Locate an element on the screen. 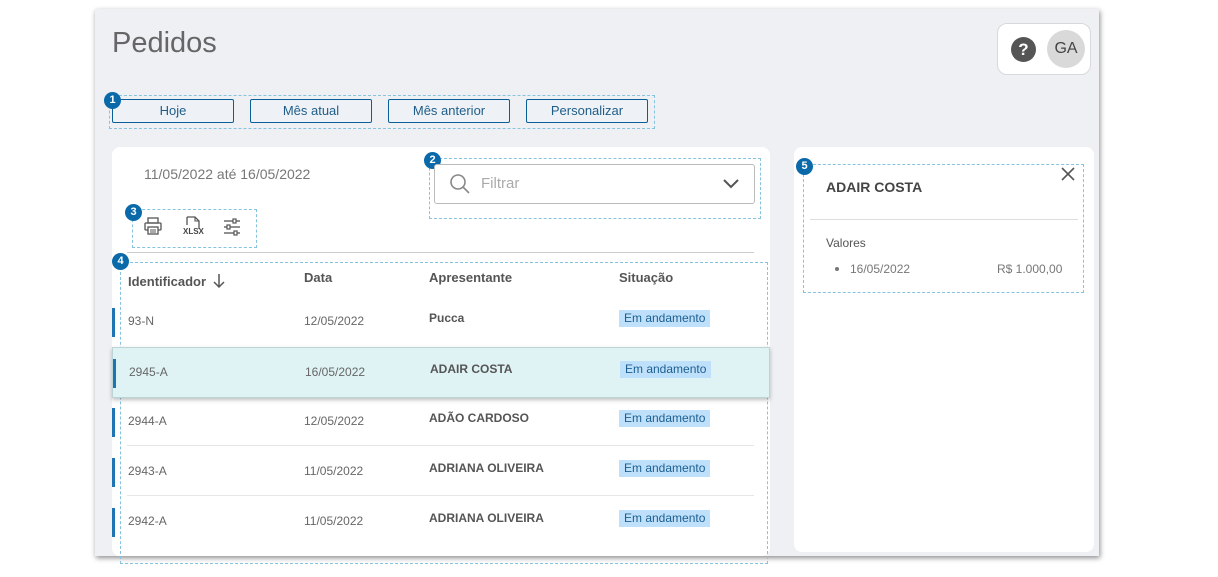  search-icon is located at coordinates (460, 184).